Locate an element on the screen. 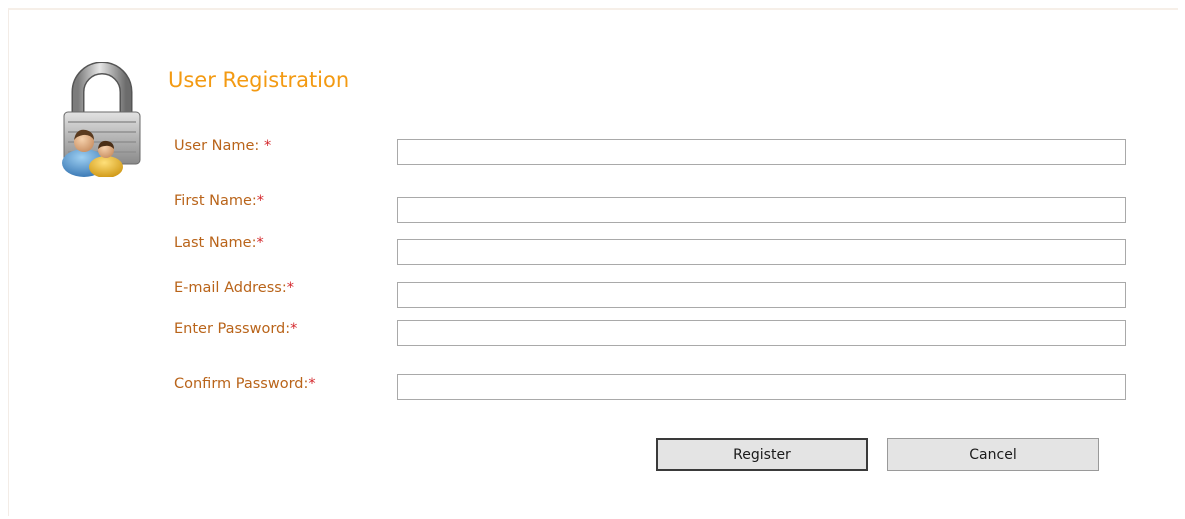 The height and width of the screenshot is (519, 1185). confirm-password-label: Confirm Password:* is located at coordinates (245, 384).